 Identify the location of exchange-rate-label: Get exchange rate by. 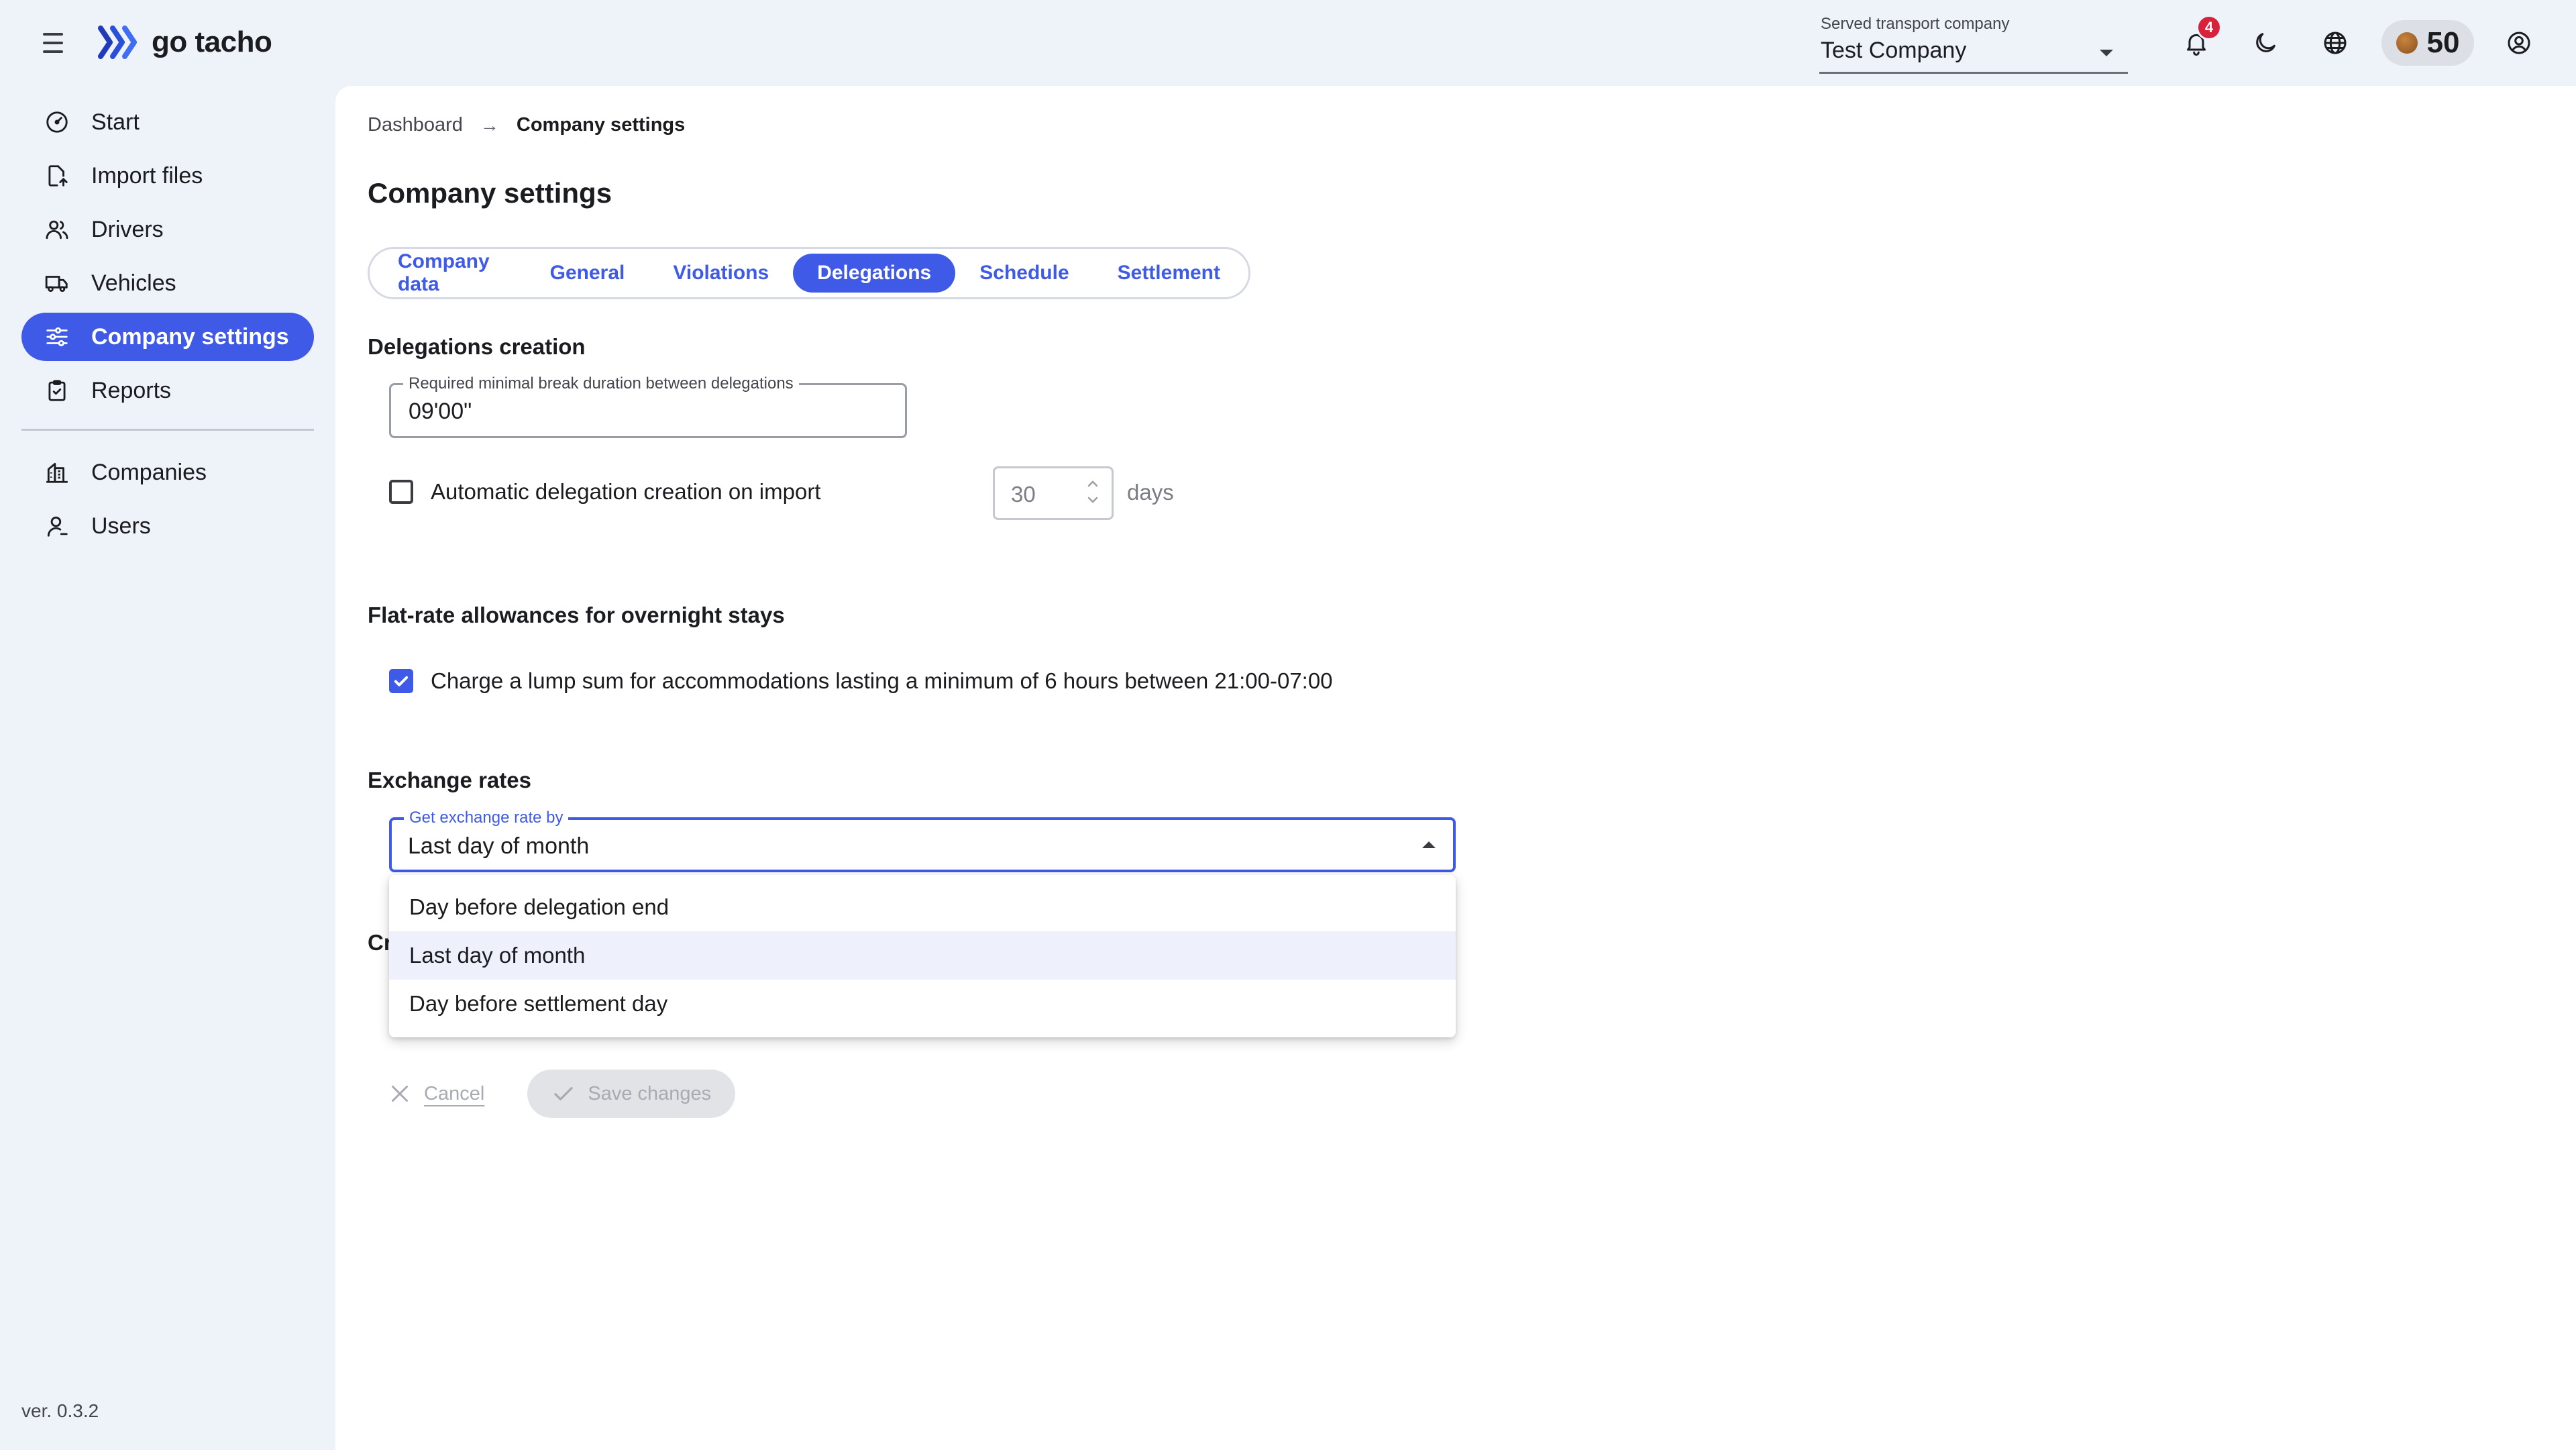
(486, 818).